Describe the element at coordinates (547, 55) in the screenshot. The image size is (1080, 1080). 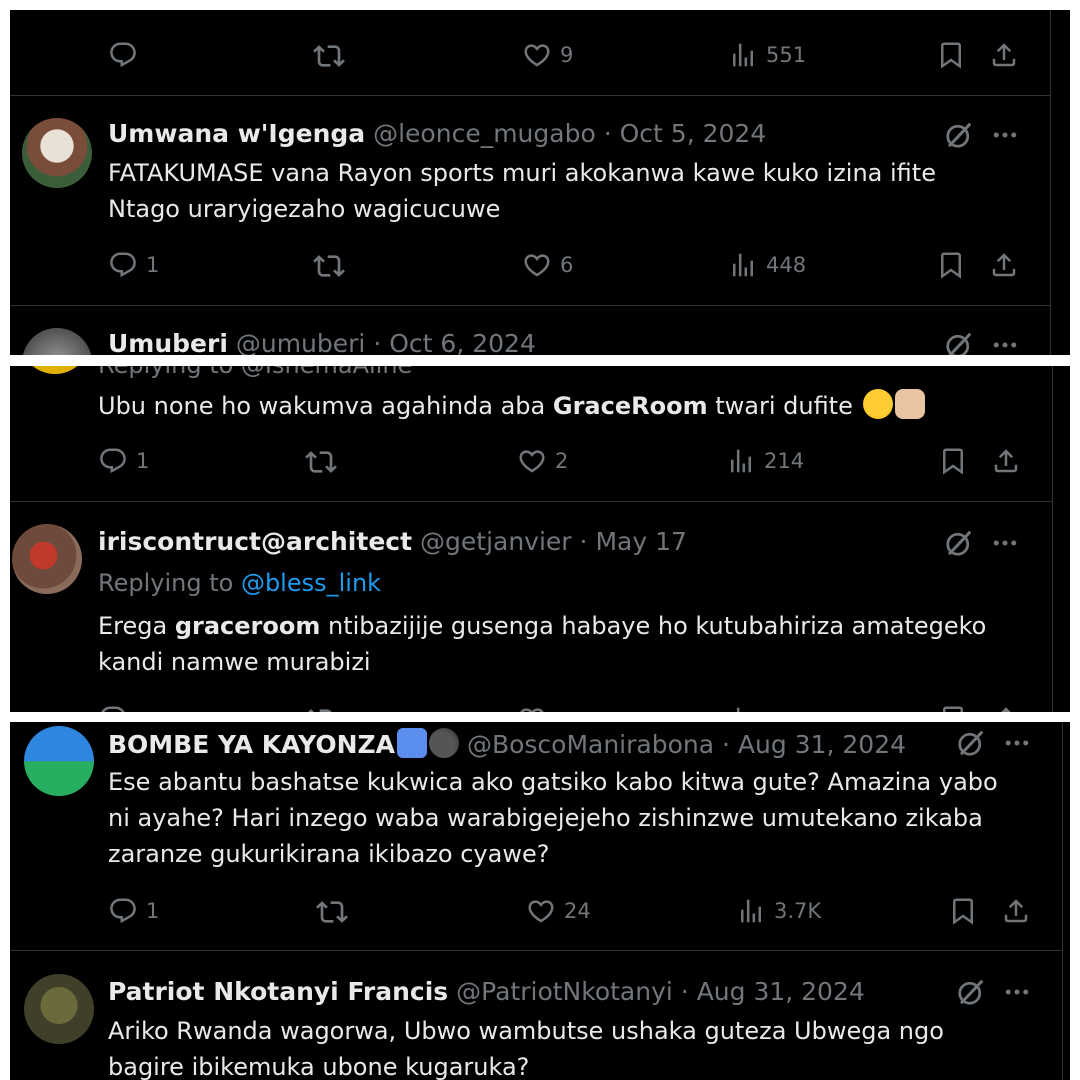
I see `like-button: 9` at that location.